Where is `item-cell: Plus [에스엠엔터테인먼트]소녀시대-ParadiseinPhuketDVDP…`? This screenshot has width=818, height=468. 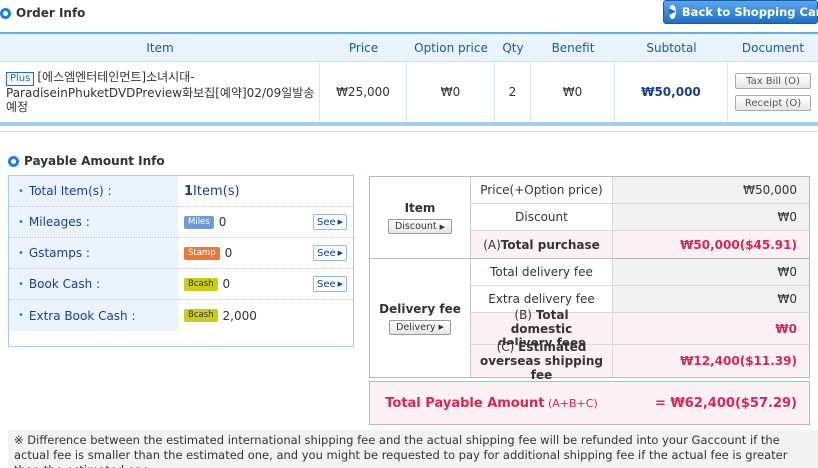
item-cell: Plus [에스엠엔터테인먼트]소녀시대-ParadiseinPhuketDVDP… is located at coordinates (160, 92).